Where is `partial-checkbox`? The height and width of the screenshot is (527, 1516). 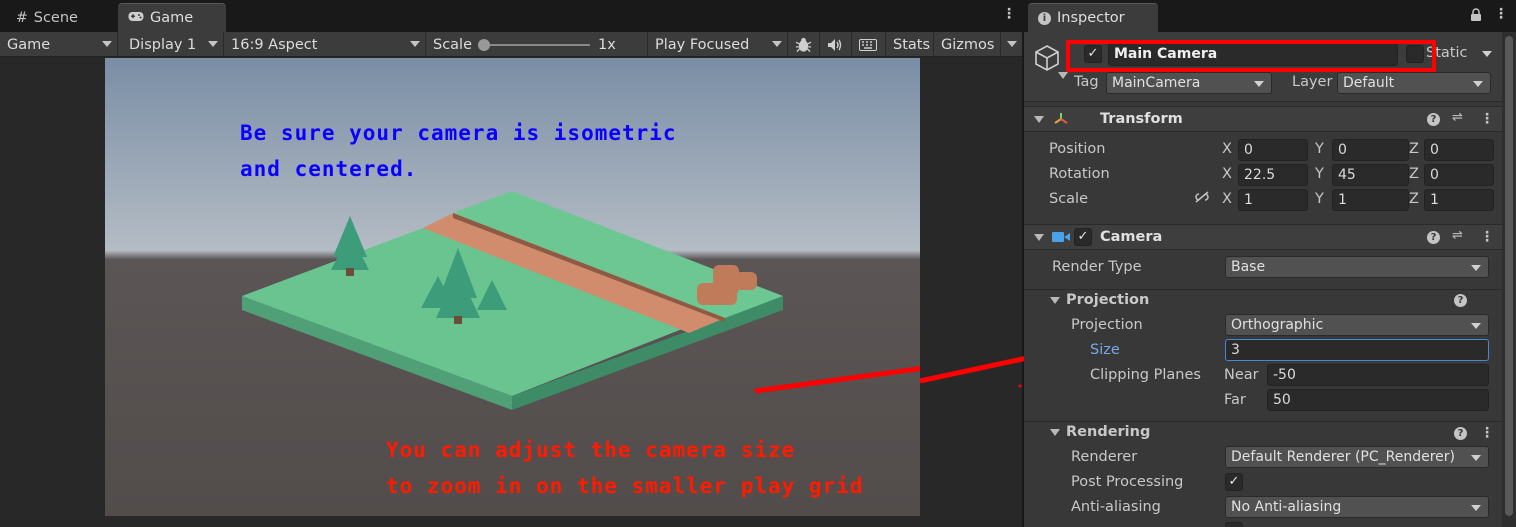 partial-checkbox is located at coordinates (1234, 524).